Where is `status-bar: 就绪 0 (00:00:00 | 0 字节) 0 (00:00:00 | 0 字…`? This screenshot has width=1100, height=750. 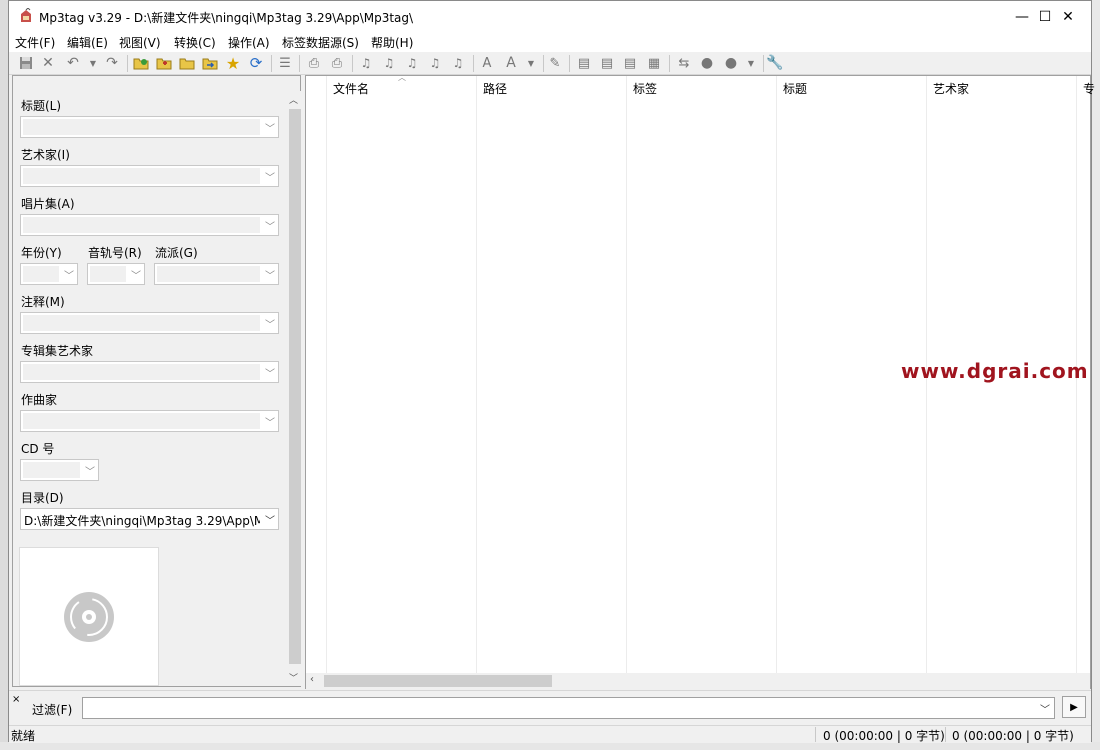 status-bar: 就绪 0 (00:00:00 | 0 字节) 0 (00:00:00 | 0 字… is located at coordinates (550, 734).